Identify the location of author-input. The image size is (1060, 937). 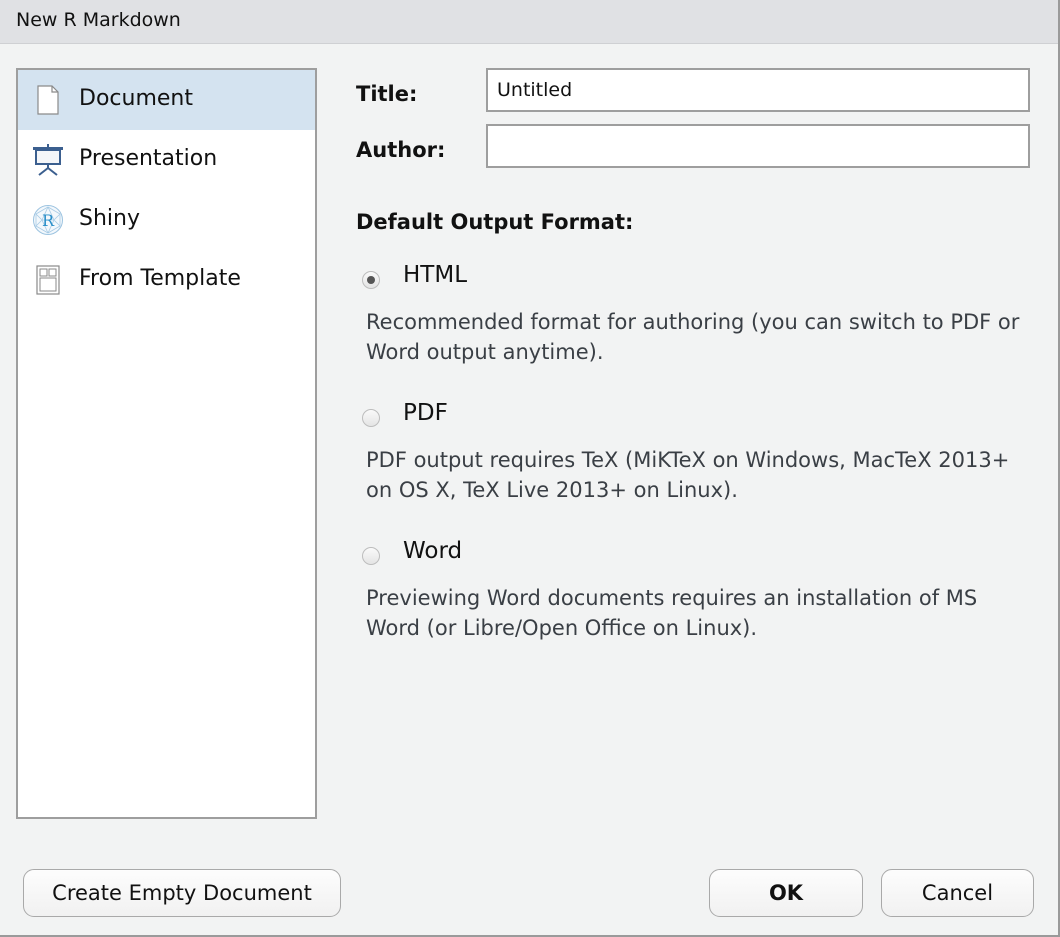
(758, 146).